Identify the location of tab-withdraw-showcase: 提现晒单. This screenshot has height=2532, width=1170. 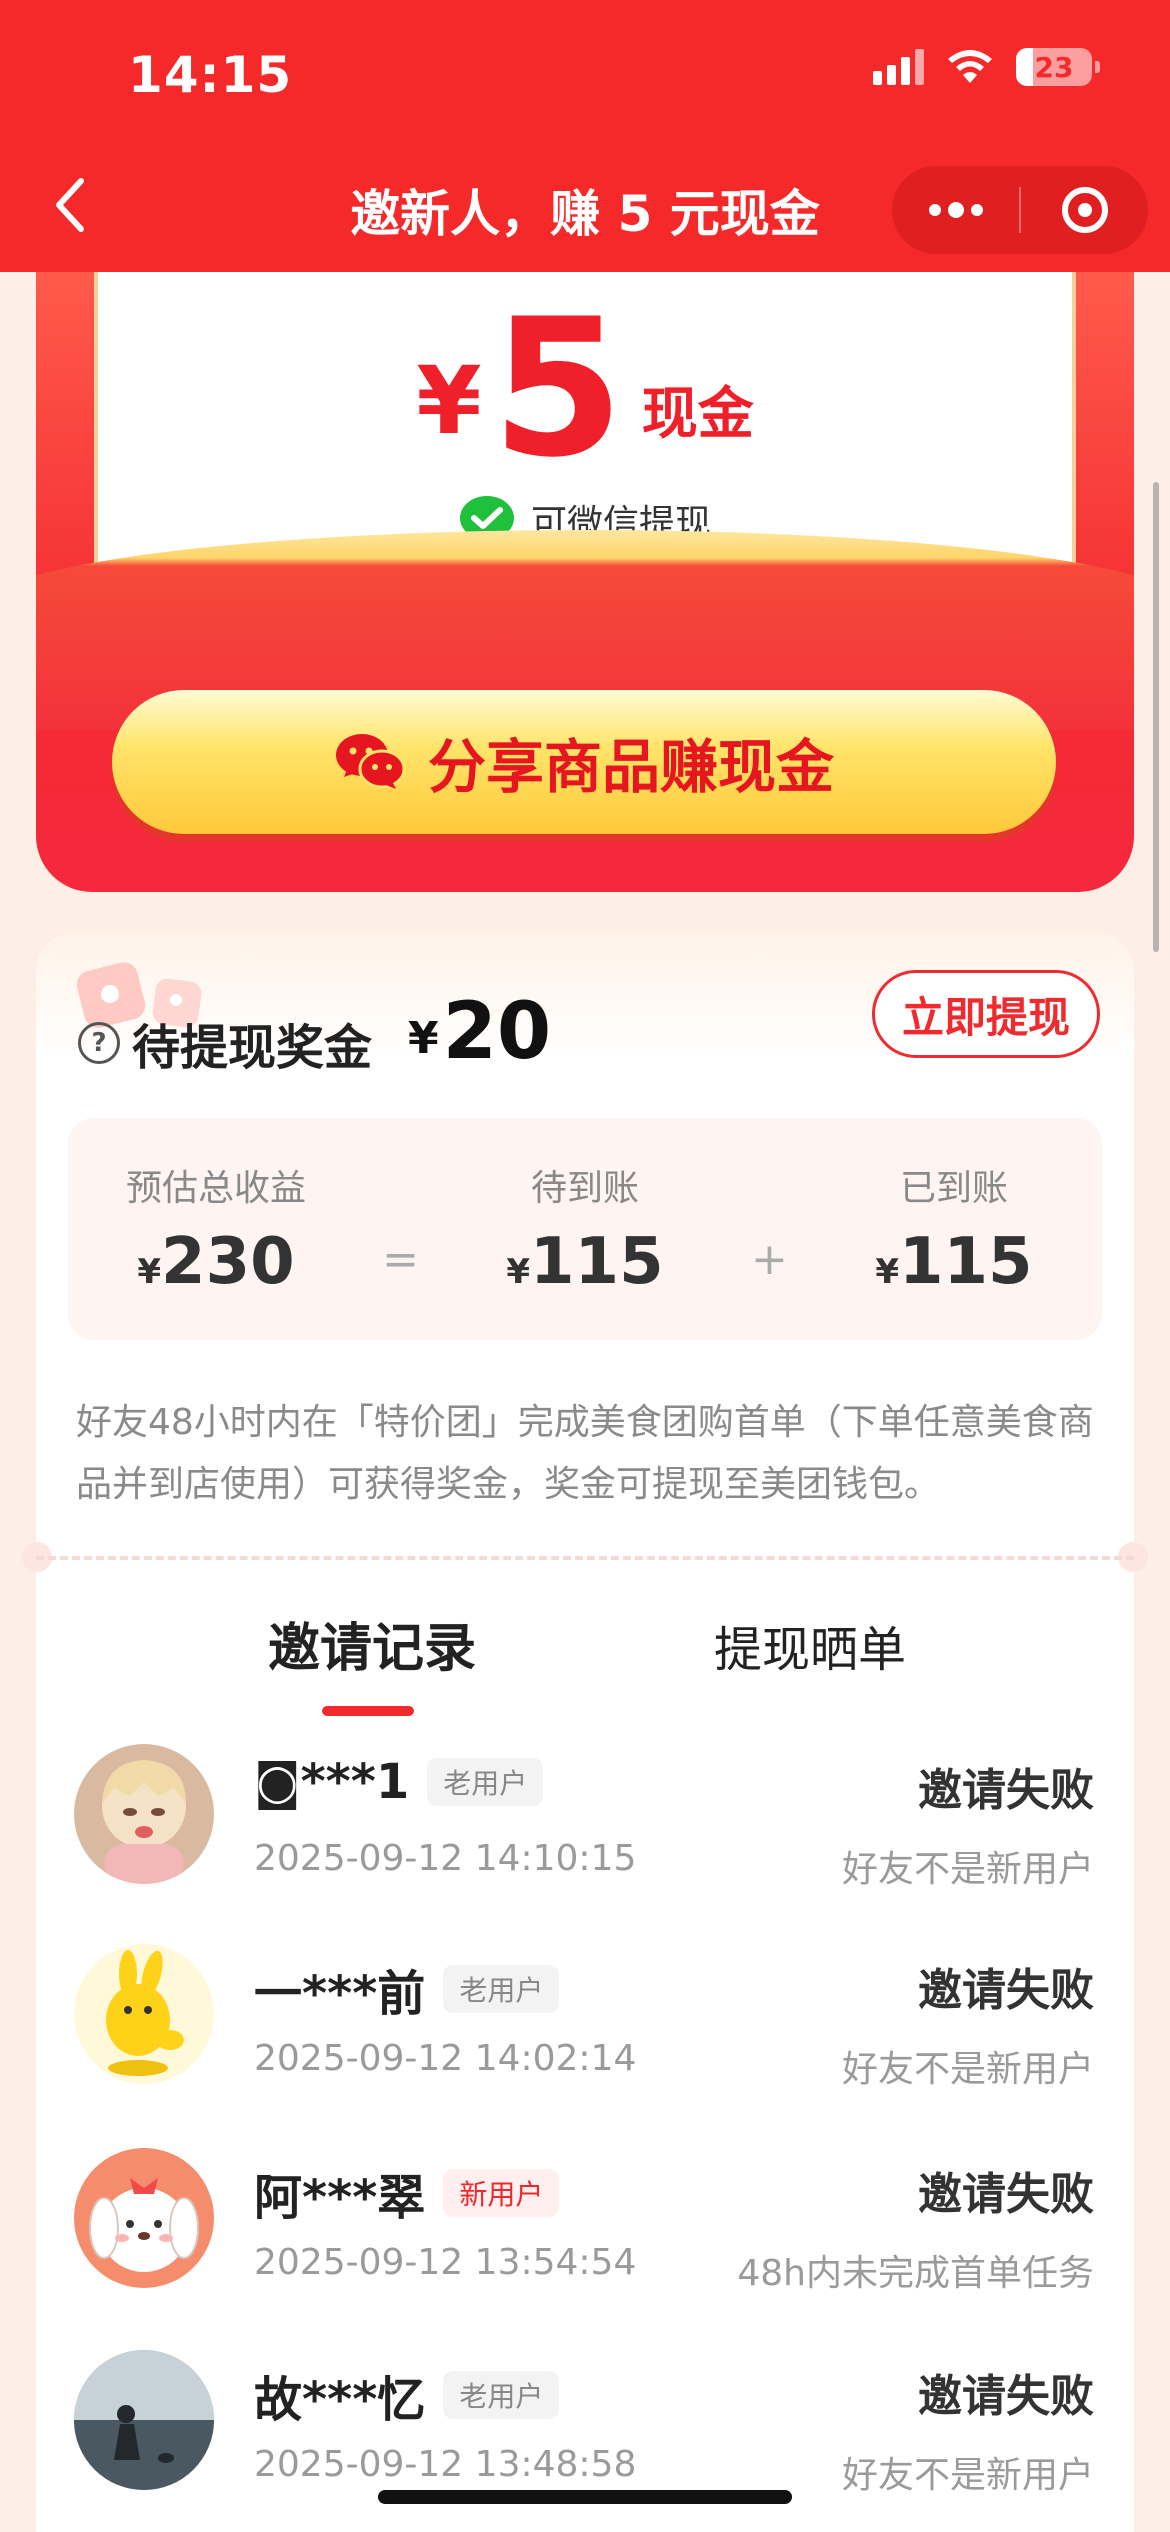
(810, 1645).